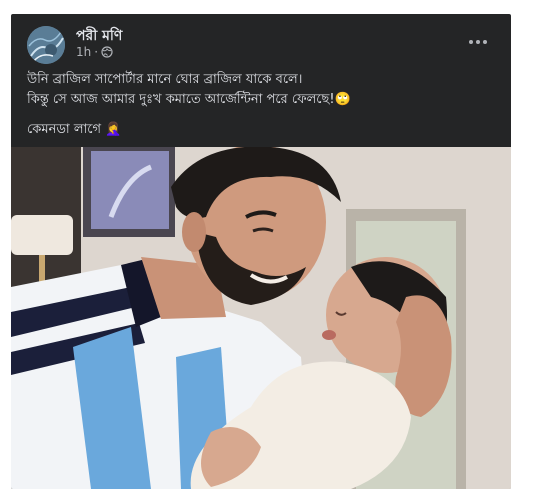 This screenshot has height=491, width=536. What do you see at coordinates (107, 52) in the screenshot?
I see `globe-icon` at bounding box center [107, 52].